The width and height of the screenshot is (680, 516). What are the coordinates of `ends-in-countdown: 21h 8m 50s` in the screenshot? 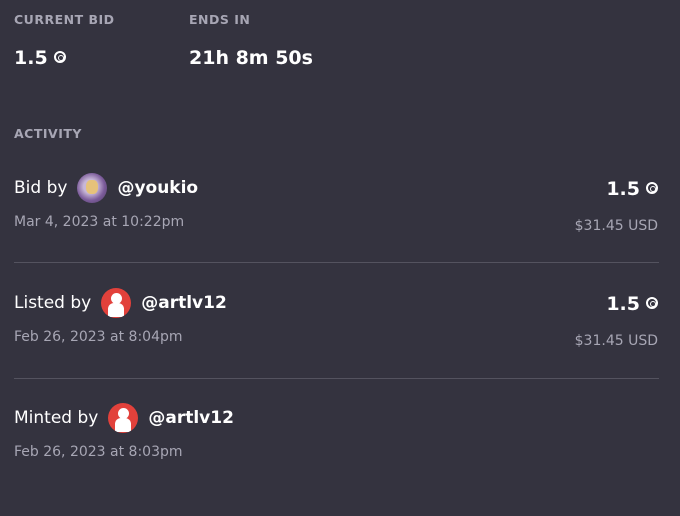 It's located at (251, 58).